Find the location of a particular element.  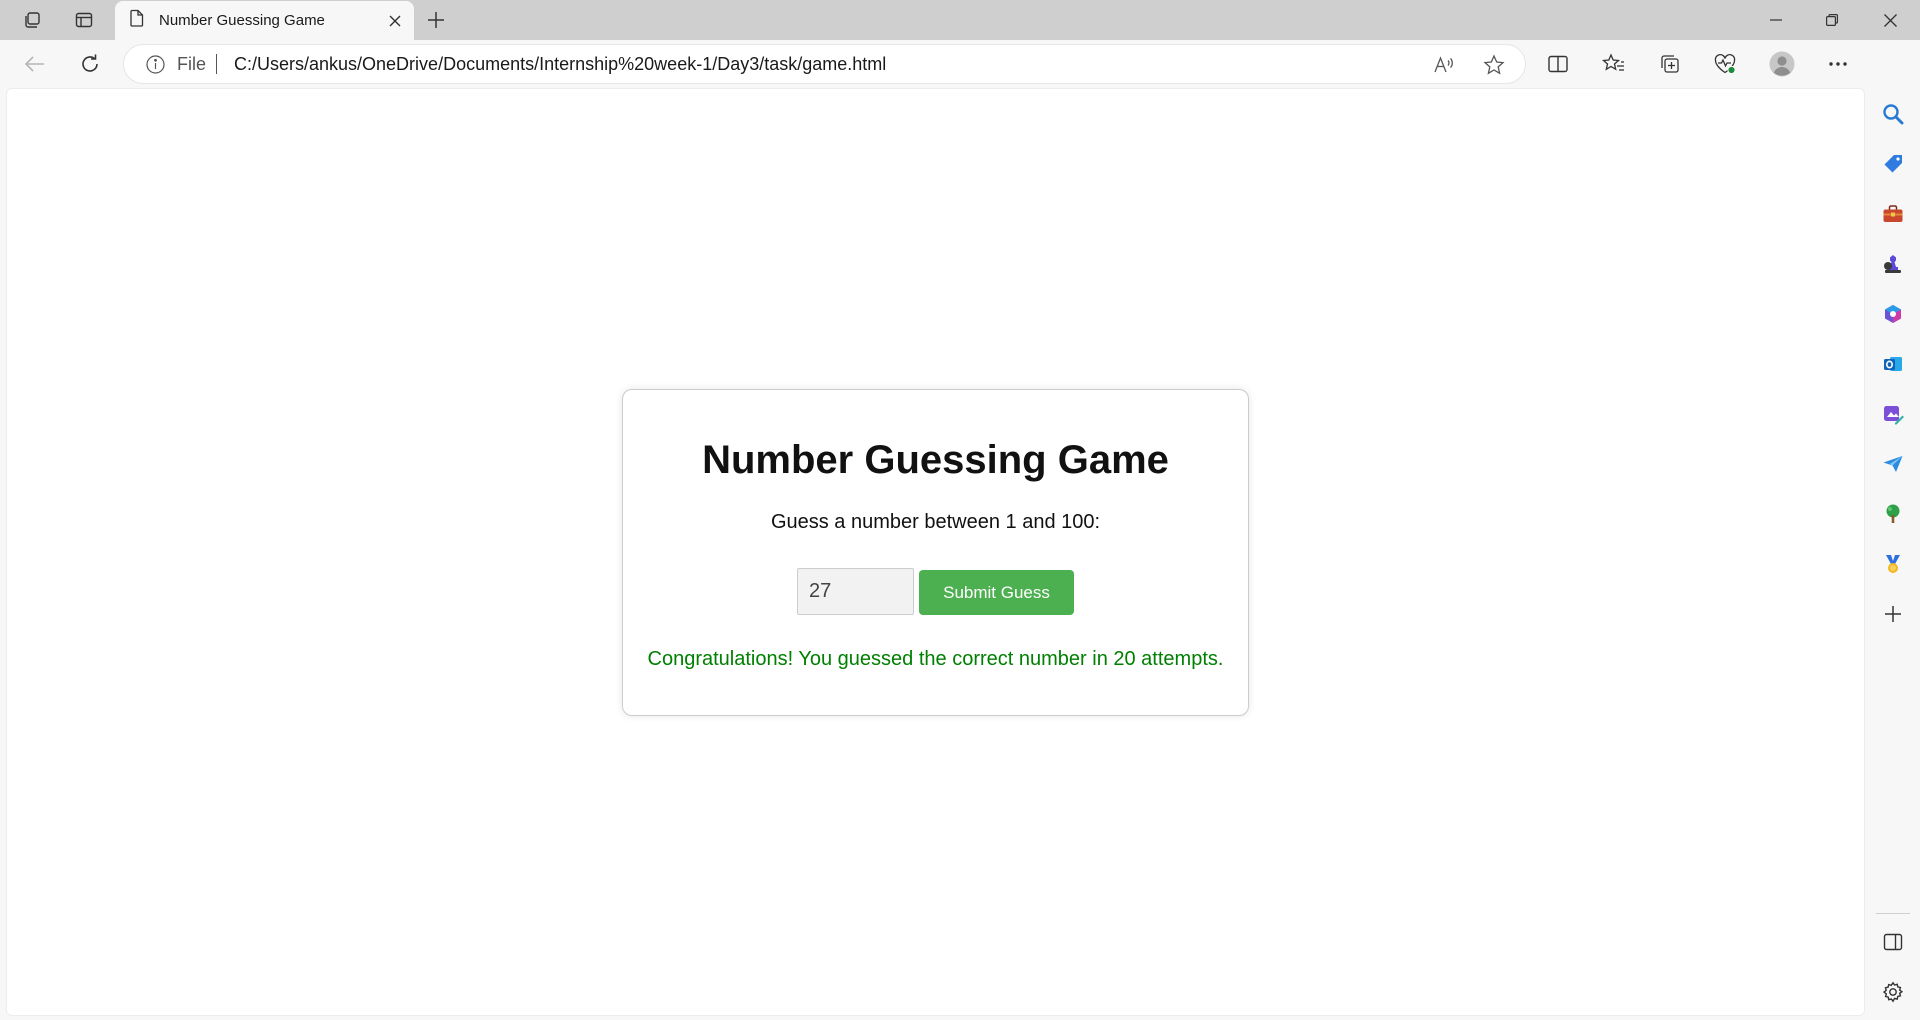

favorite-star-icon is located at coordinates (1494, 65).